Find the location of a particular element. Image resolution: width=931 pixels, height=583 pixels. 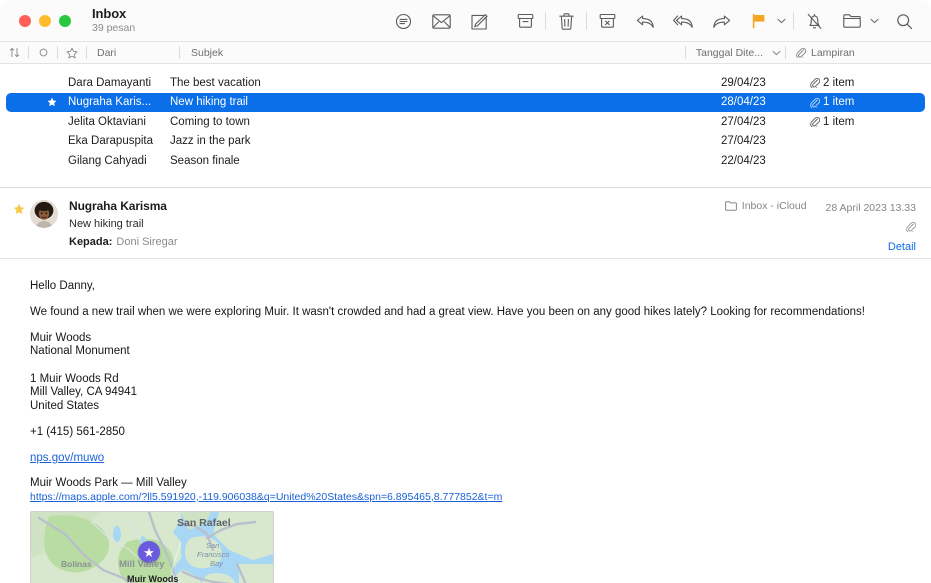

row-attachment is located at coordinates (867, 66).